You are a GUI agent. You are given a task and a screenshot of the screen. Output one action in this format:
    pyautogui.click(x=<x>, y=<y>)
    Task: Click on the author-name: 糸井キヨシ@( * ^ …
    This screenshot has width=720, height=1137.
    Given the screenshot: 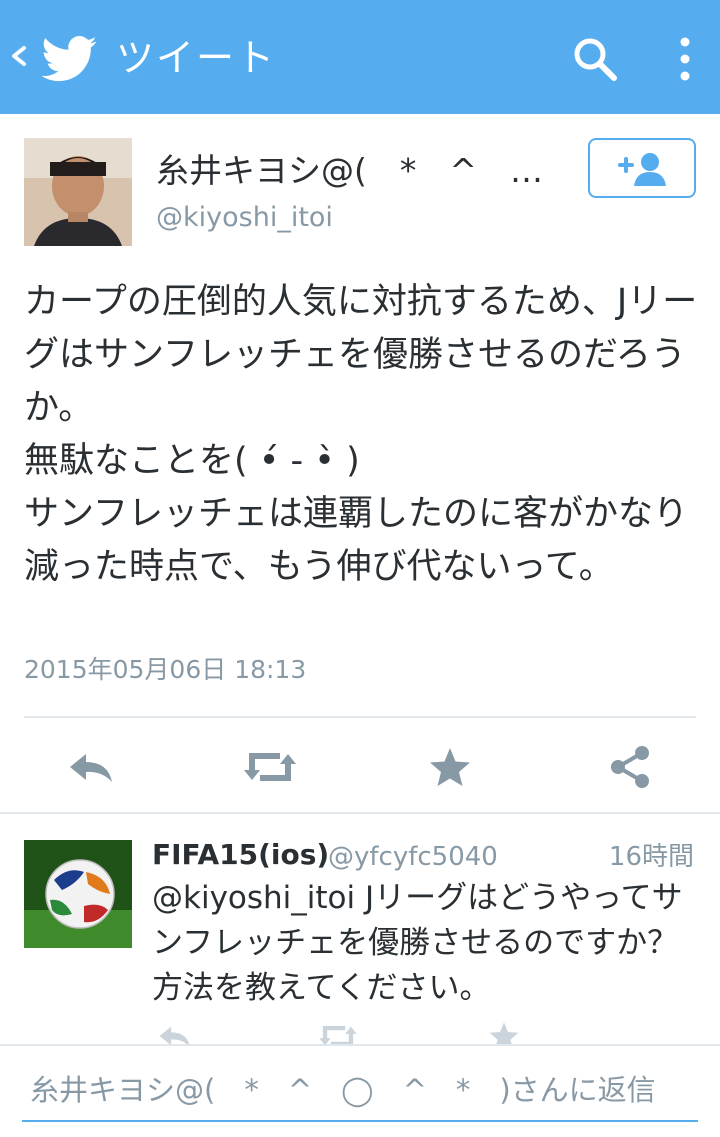 What is the action you would take?
    pyautogui.click(x=356, y=171)
    